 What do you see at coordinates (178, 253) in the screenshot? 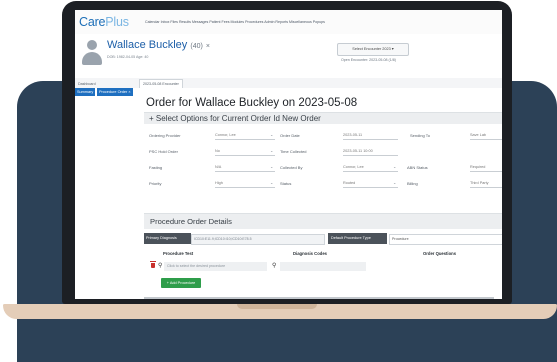
I see `col-procedure-test: Procedure Test` at bounding box center [178, 253].